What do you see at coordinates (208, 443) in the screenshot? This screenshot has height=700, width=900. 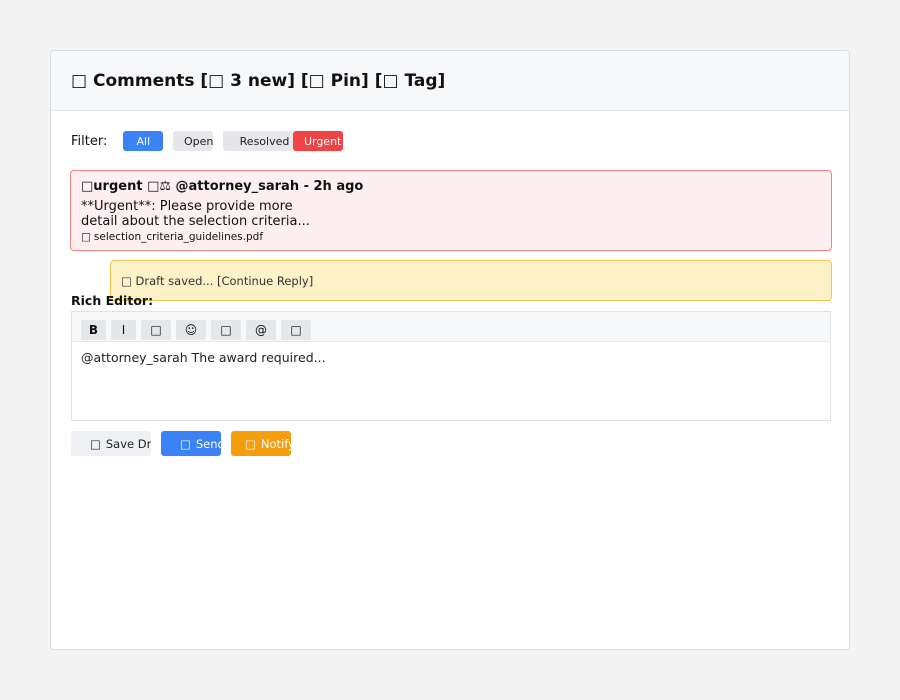 I see `send-label: Send` at bounding box center [208, 443].